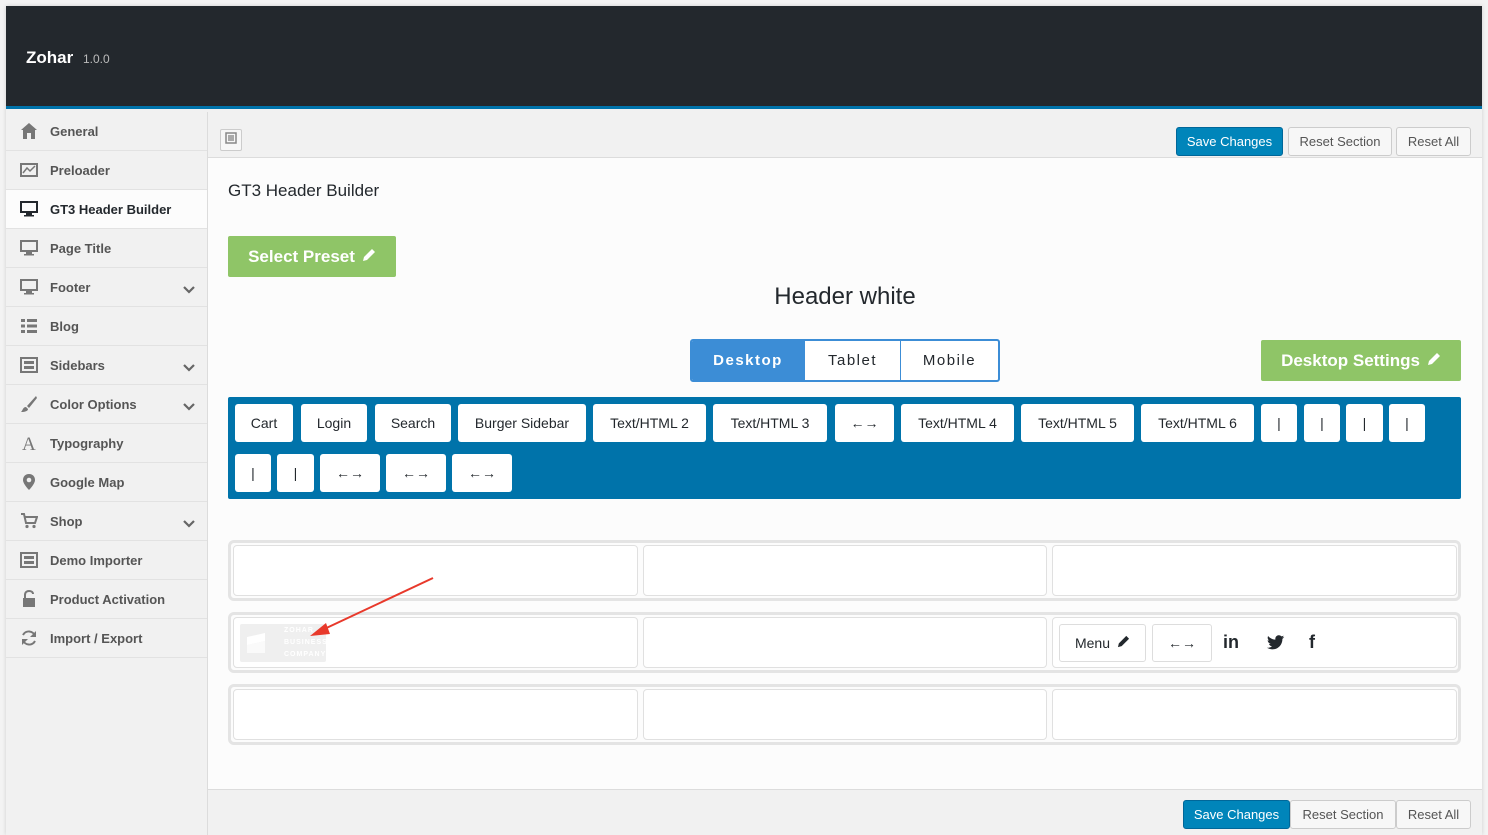  Describe the element at coordinates (29, 482) in the screenshot. I see `map-pin-icon` at that location.